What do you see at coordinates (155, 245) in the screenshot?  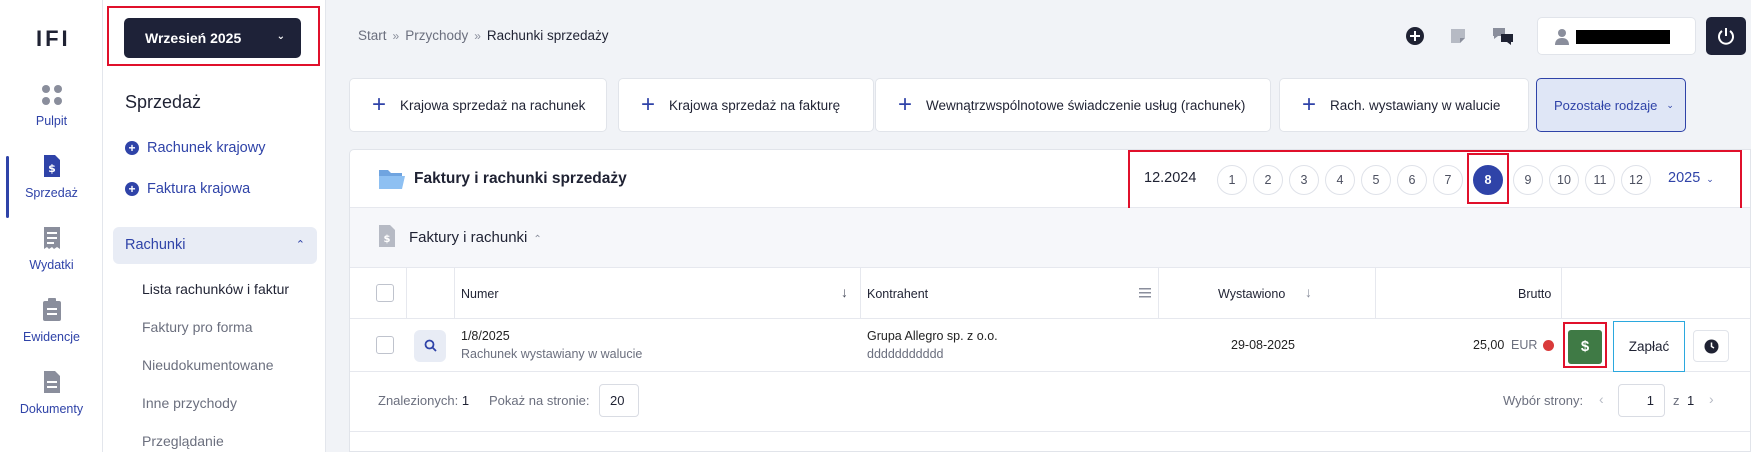 I see `accordion-label: Rachunki` at bounding box center [155, 245].